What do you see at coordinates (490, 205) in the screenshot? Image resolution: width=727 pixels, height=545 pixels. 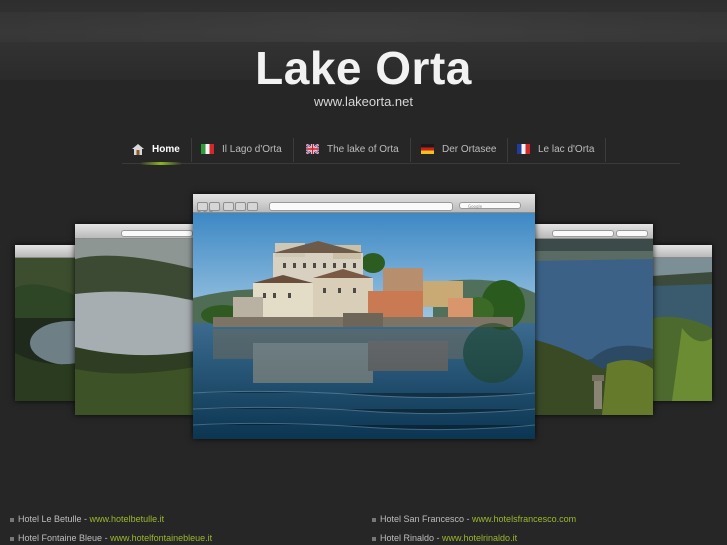 I see `search-bar: Google` at bounding box center [490, 205].